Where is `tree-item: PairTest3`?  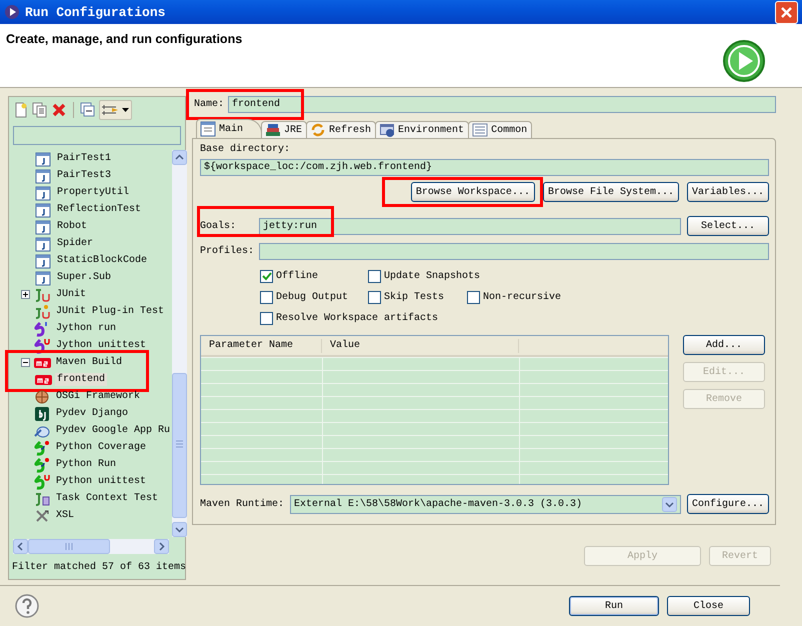
tree-item: PairTest3 is located at coordinates (84, 175).